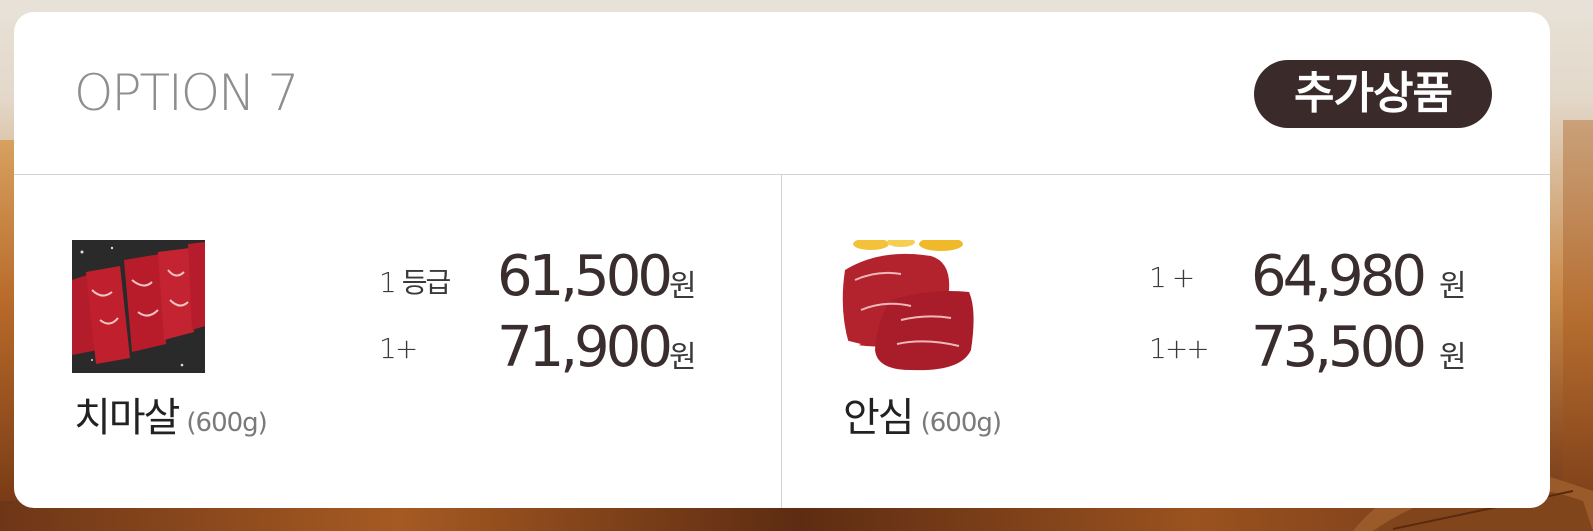 Image resolution: width=1593 pixels, height=531 pixels. What do you see at coordinates (127, 418) in the screenshot?
I see `product-name-text: 치마살` at bounding box center [127, 418].